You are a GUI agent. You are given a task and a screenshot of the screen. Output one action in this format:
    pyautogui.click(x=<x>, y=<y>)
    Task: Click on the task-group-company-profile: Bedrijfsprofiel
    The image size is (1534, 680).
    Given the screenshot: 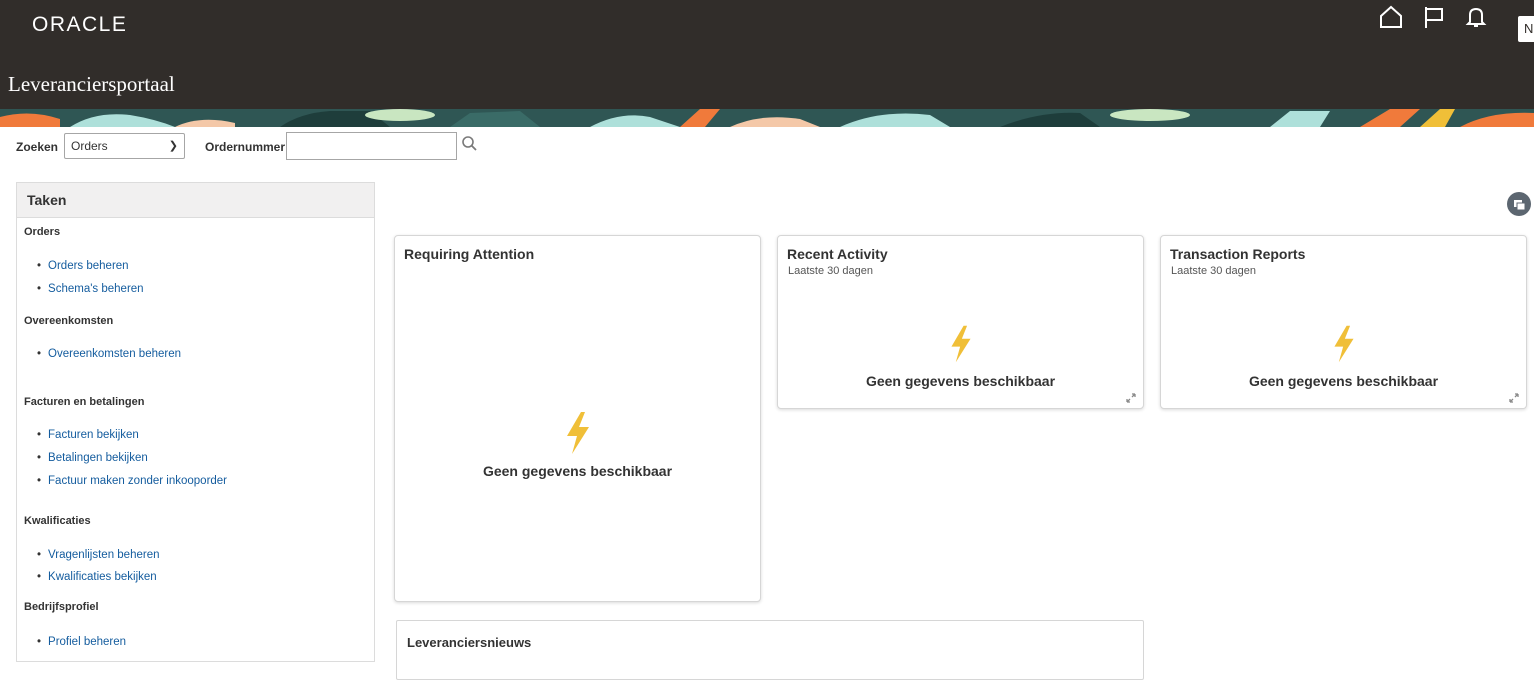 What is the action you would take?
    pyautogui.click(x=61, y=607)
    